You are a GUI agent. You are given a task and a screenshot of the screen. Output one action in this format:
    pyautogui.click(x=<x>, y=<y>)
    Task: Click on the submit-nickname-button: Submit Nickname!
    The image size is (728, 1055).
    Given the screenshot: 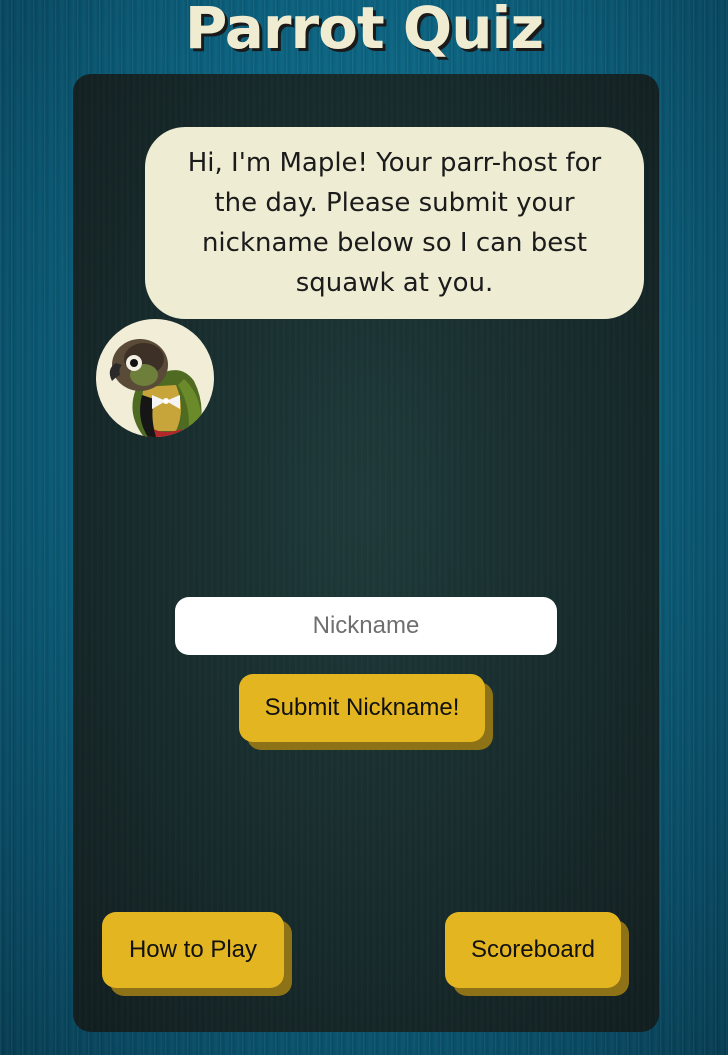 What is the action you would take?
    pyautogui.click(x=362, y=708)
    